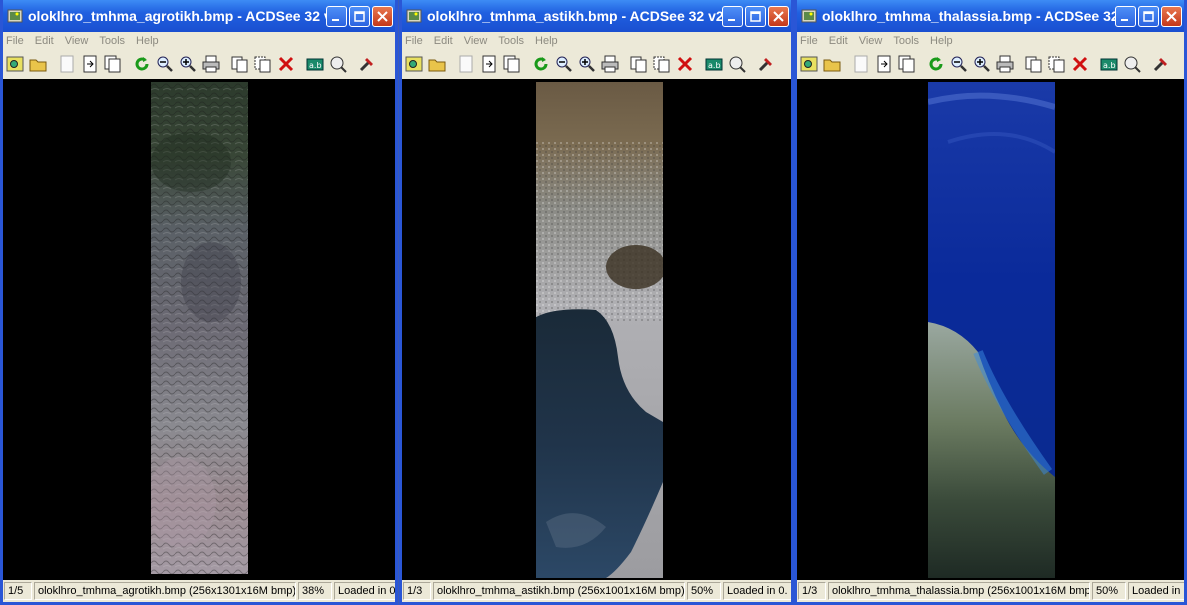  What do you see at coordinates (364, 591) in the screenshot?
I see `status-load-time: Loaded in 0` at bounding box center [364, 591].